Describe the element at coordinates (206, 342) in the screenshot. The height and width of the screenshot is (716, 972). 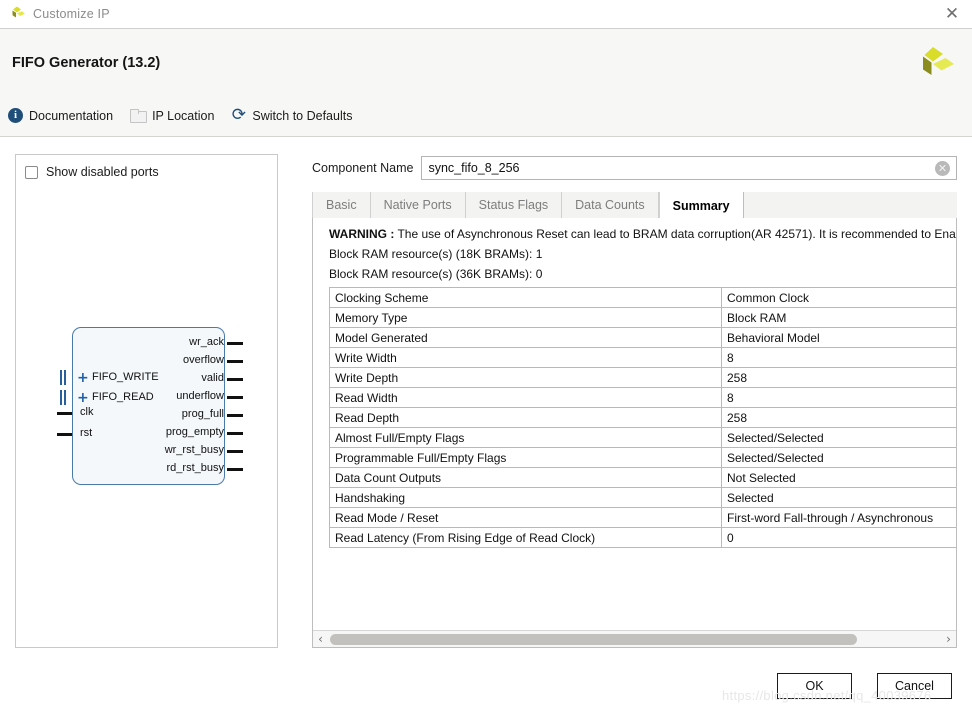
I see `port-label-wr-ack: wr_ack` at that location.